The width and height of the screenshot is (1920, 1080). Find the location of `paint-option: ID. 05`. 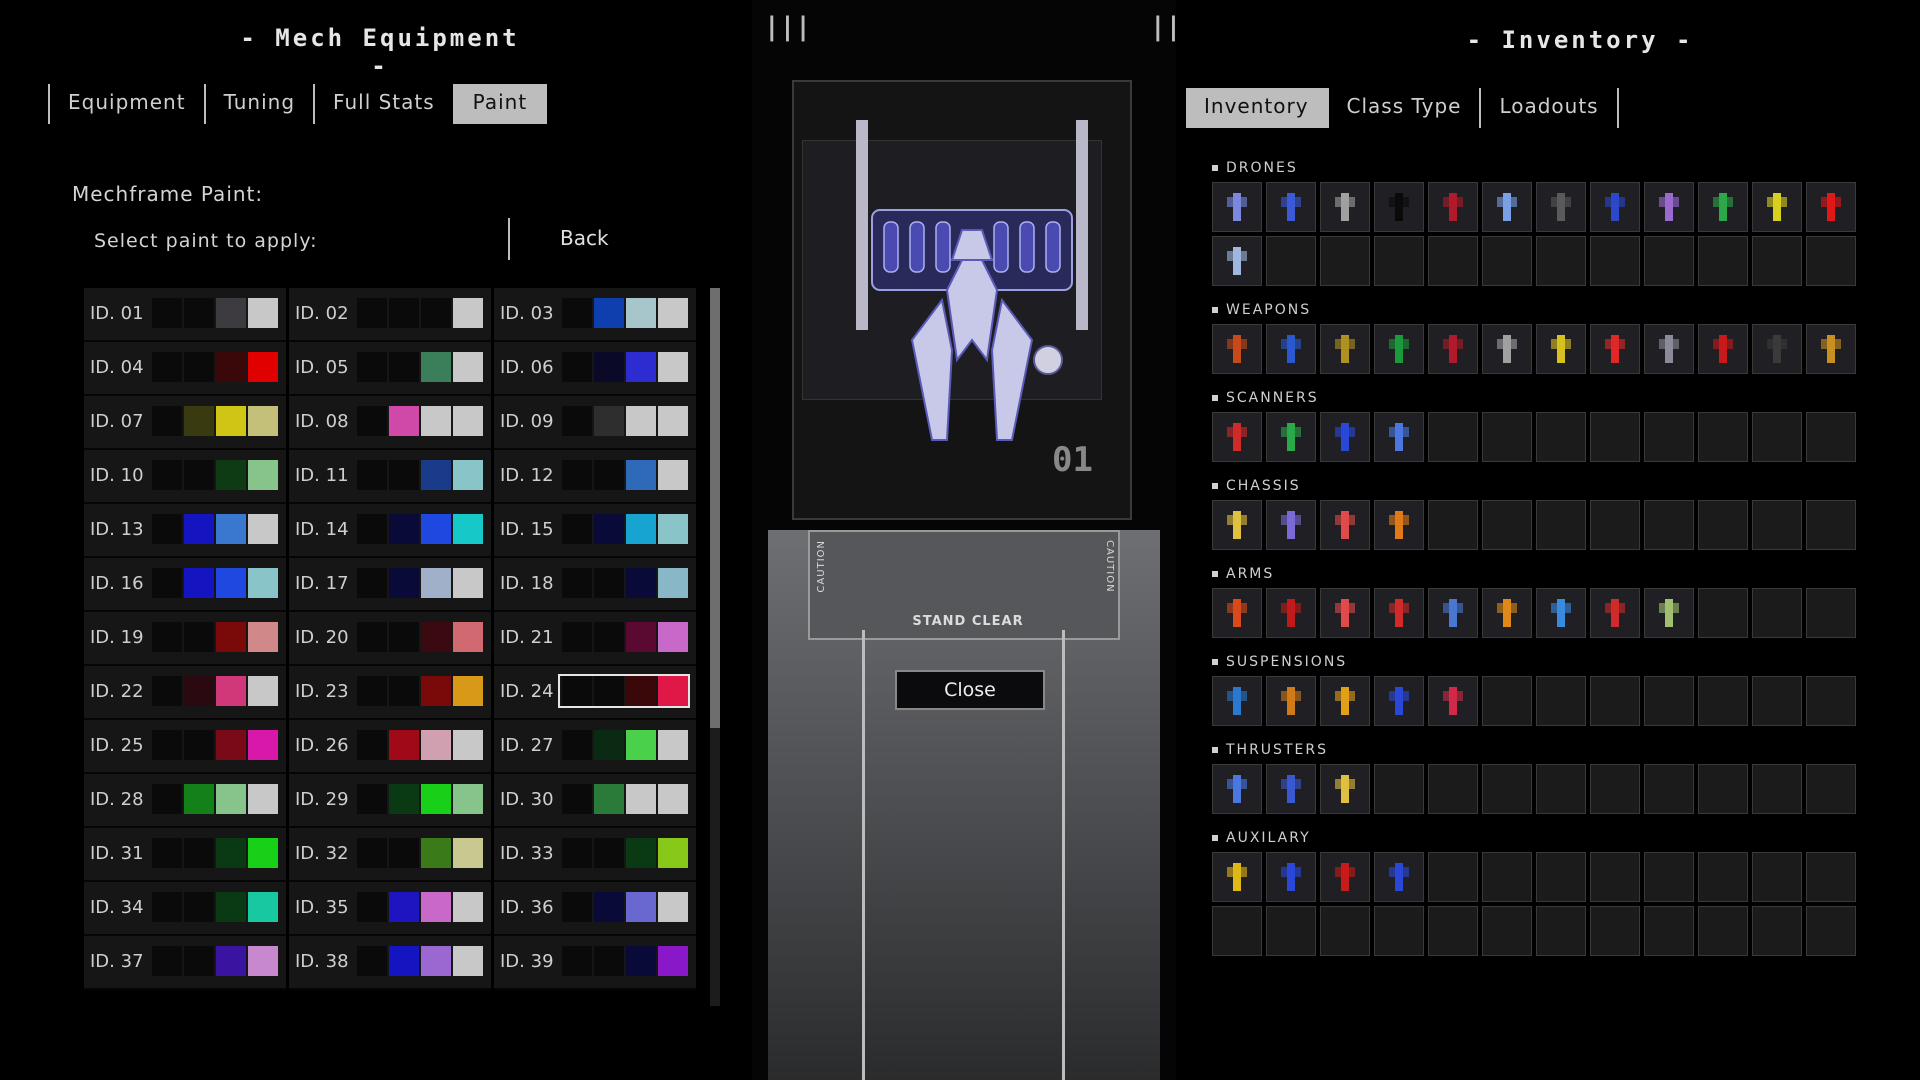

paint-option: ID. 05 is located at coordinates (390, 369).